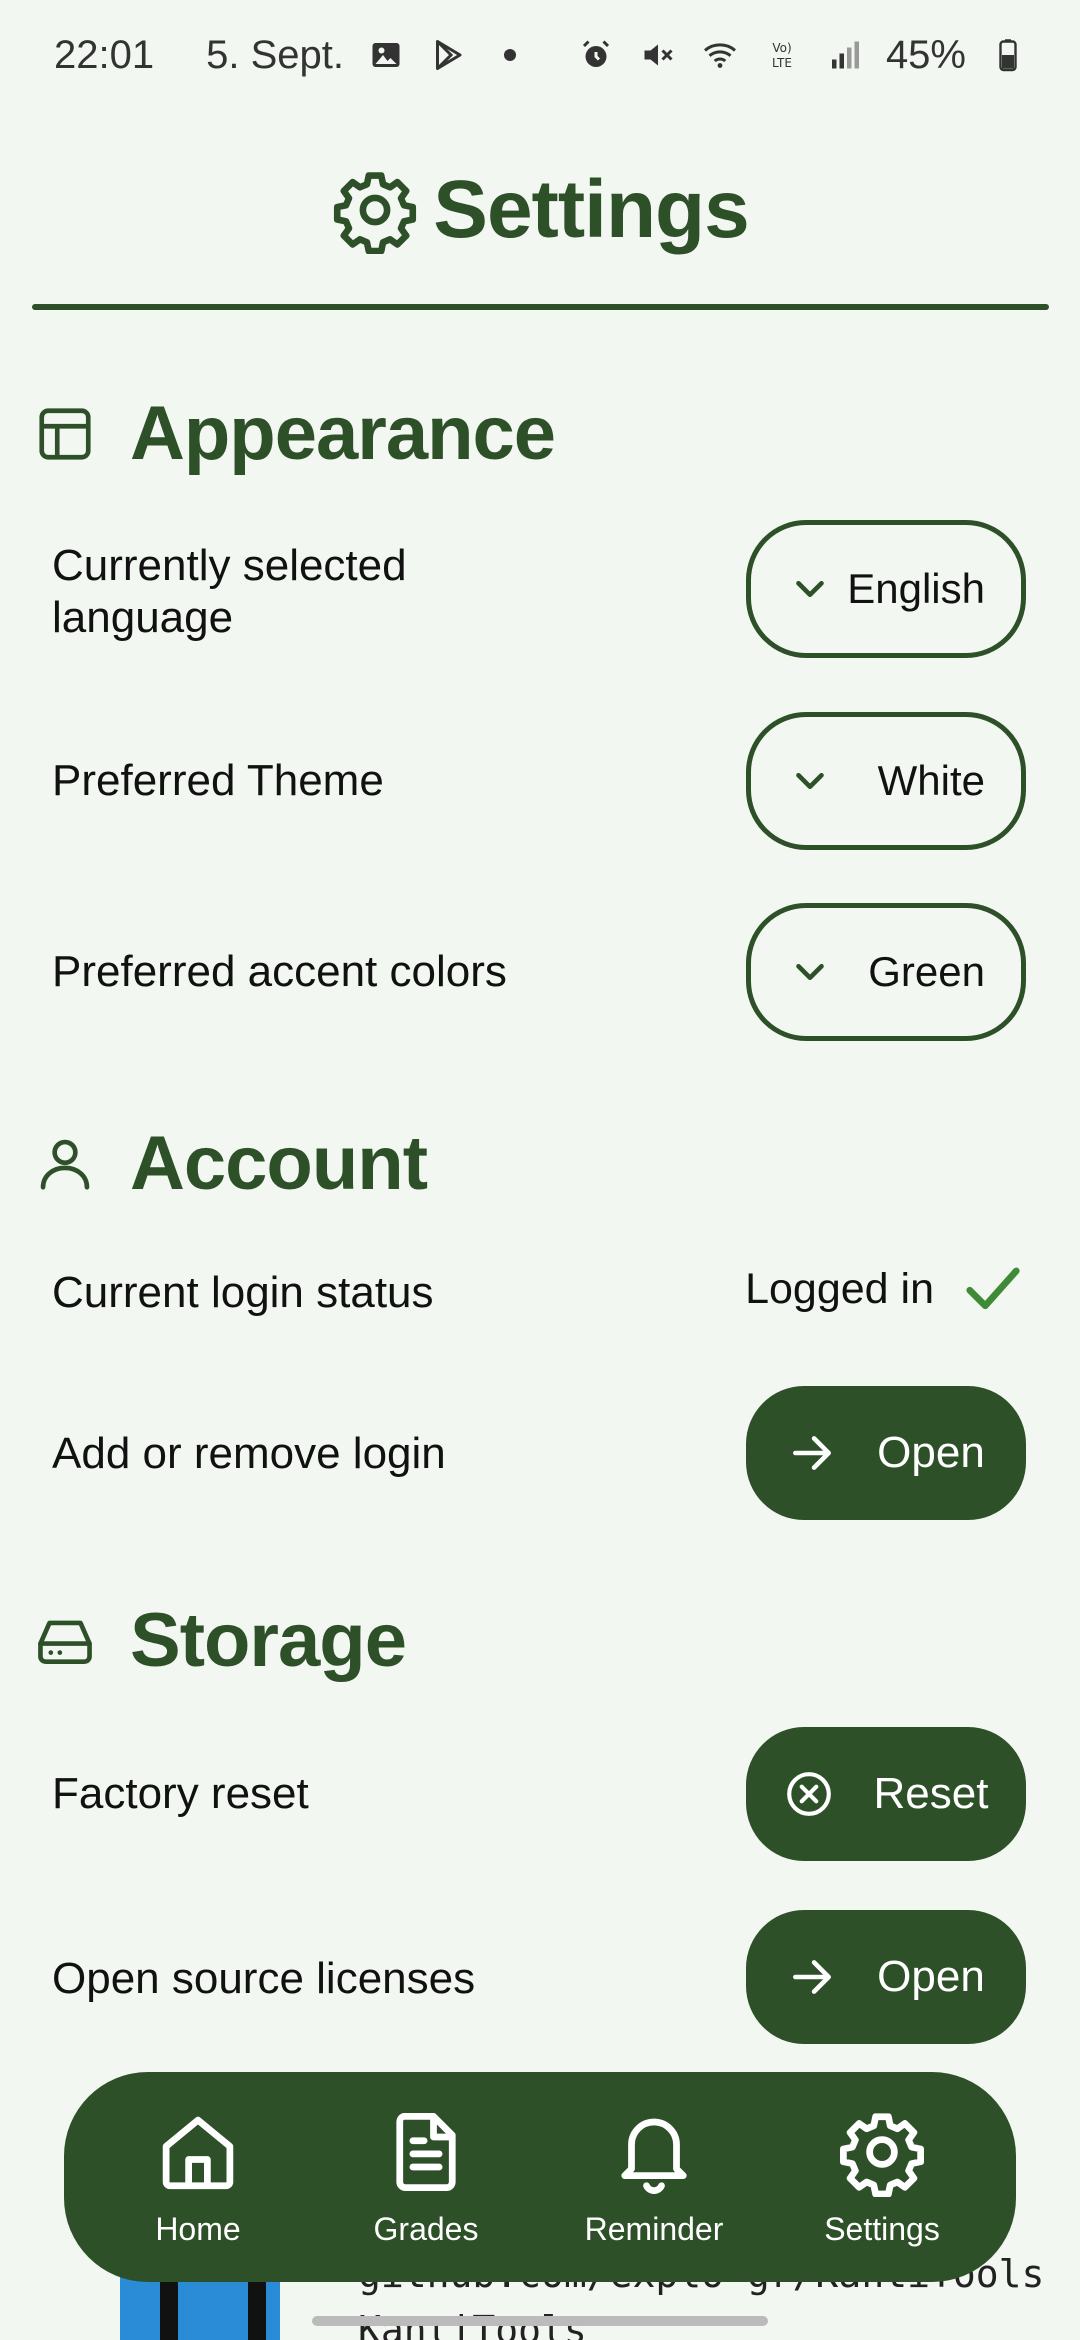  I want to click on section-appearance-title: Appearance, so click(295, 433).